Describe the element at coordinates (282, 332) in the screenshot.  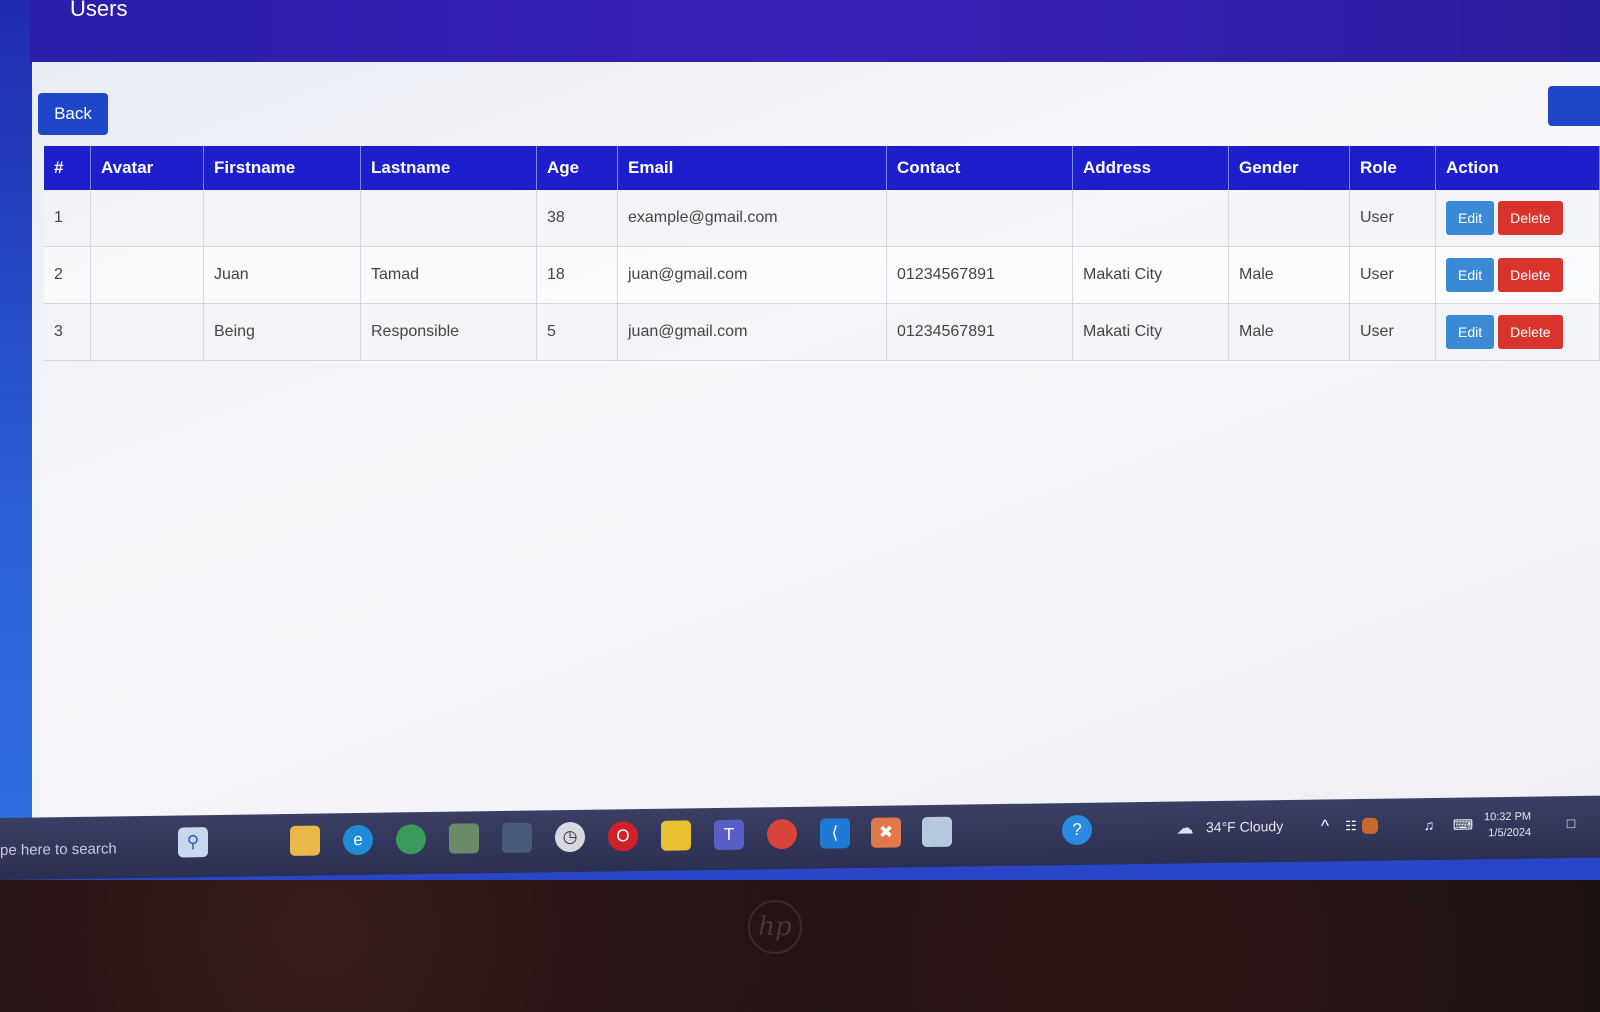
I see `cell-firstname: Being` at that location.